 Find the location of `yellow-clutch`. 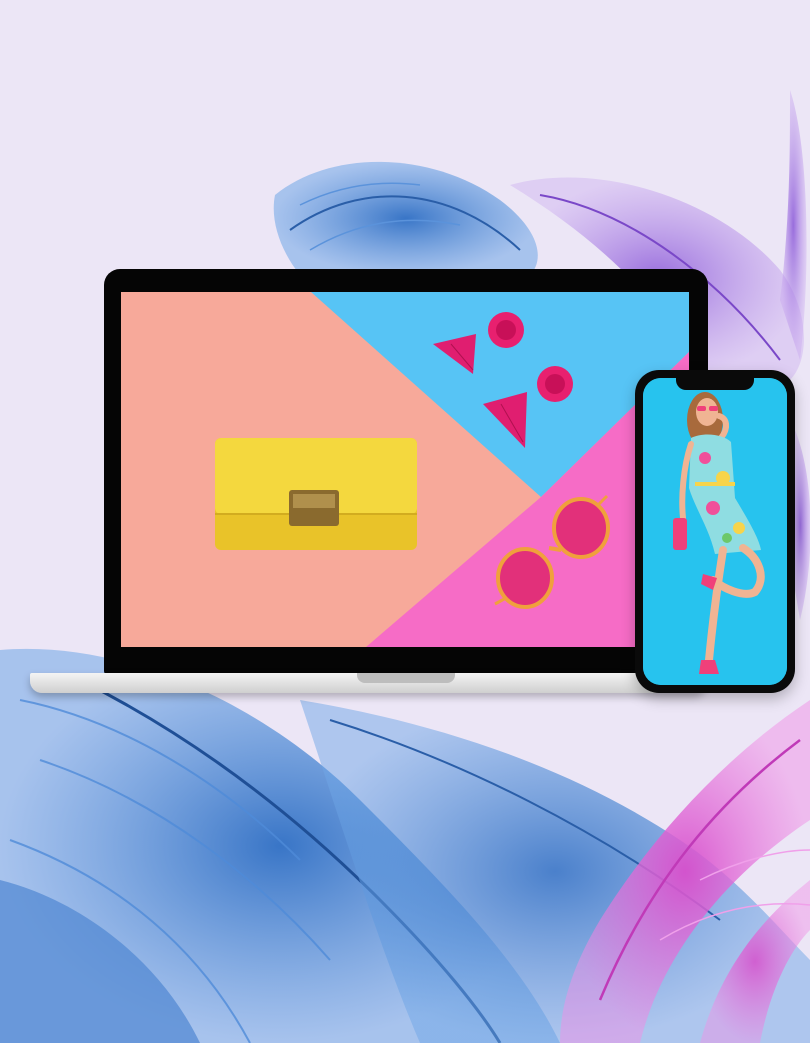

yellow-clutch is located at coordinates (316, 494).